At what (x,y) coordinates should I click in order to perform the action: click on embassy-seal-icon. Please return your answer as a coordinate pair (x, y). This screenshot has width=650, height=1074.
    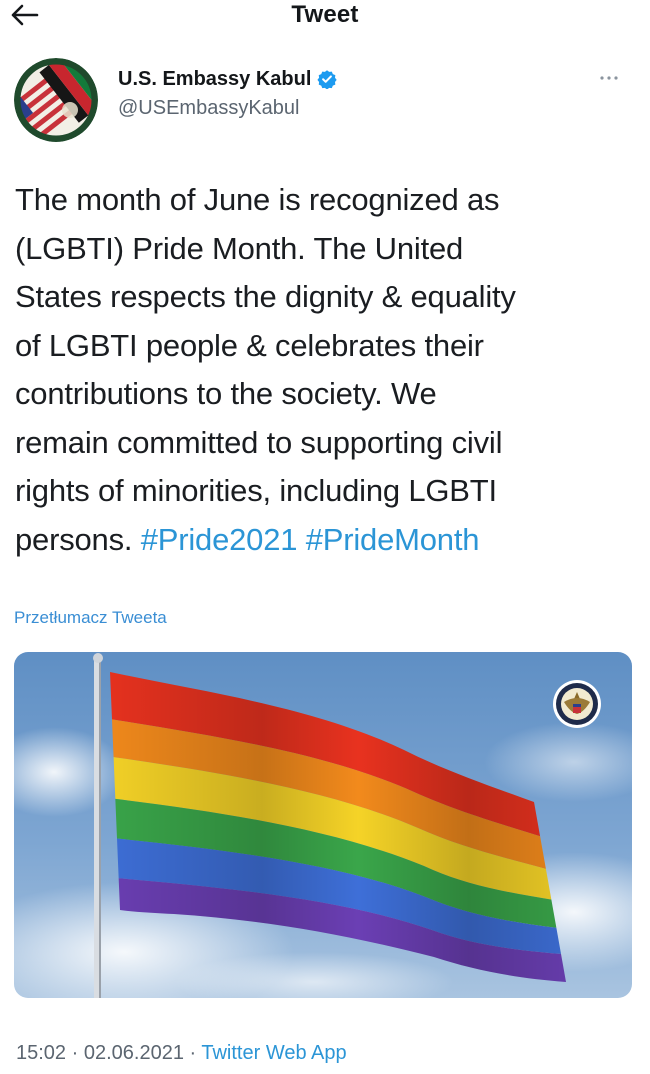
    Looking at the image, I should click on (56, 100).